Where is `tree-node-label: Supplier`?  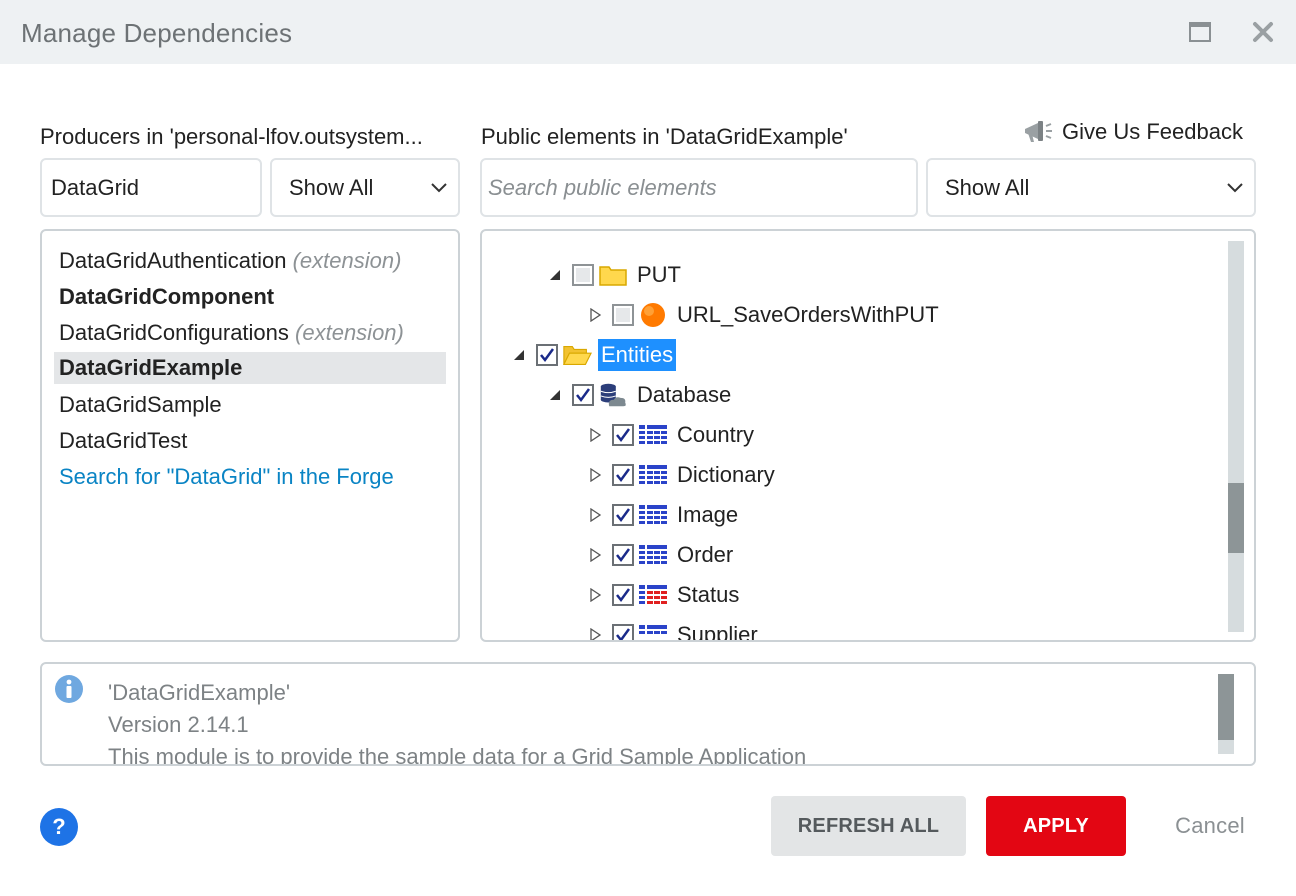 tree-node-label: Supplier is located at coordinates (717, 631).